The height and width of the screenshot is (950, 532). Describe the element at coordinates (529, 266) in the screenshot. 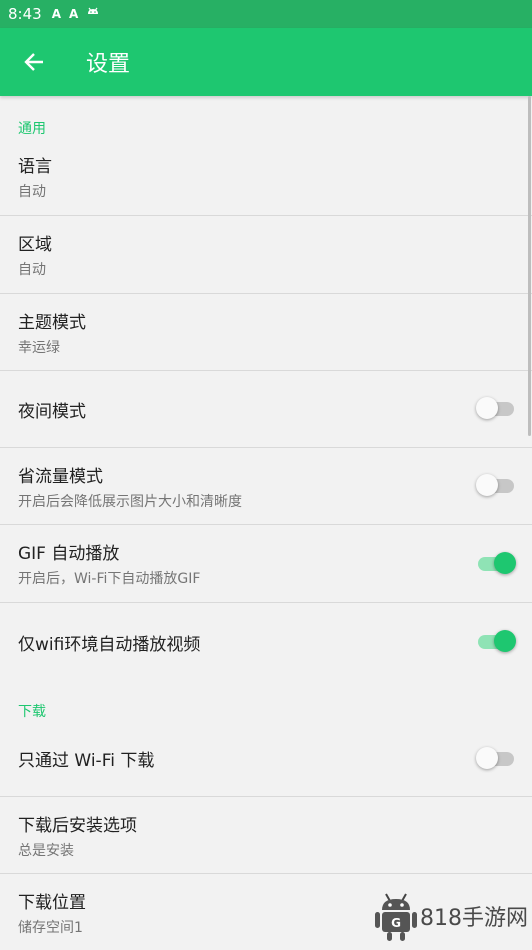

I see `scrollbar` at that location.